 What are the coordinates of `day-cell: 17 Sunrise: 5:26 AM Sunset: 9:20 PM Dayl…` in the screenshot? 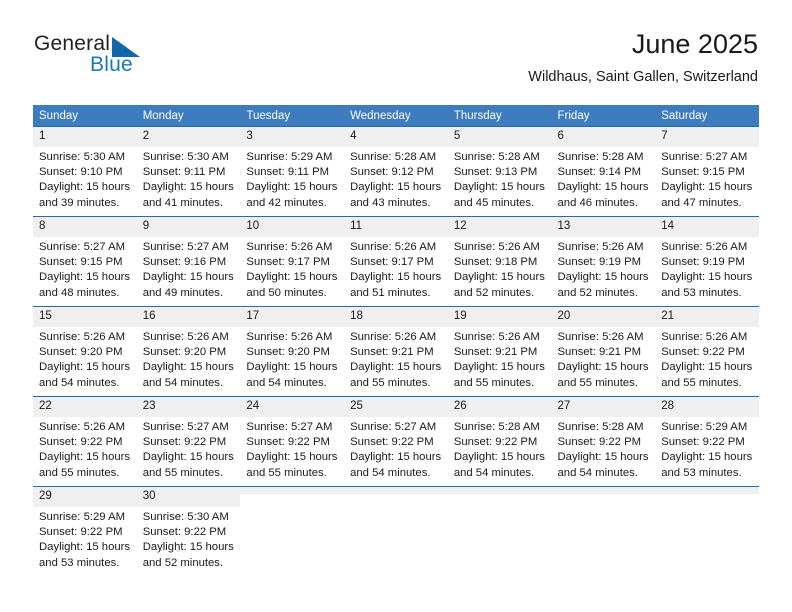 It's located at (292, 351).